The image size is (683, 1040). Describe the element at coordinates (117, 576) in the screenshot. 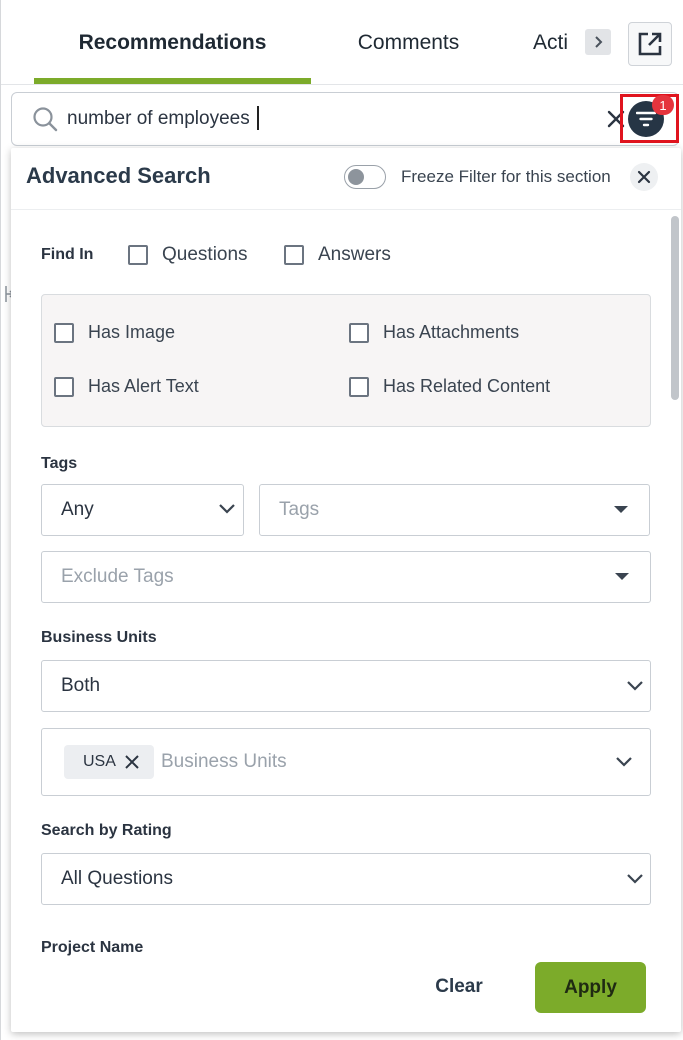

I see `exclude-tags-placeholder: Exclude Tags` at that location.